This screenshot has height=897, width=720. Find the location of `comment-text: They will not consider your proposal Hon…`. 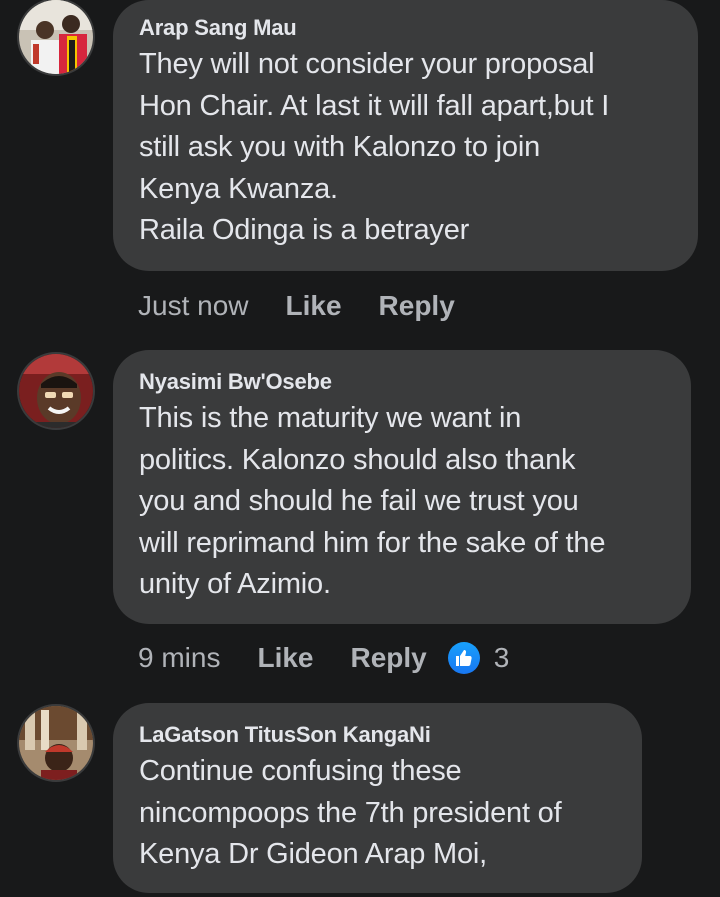

comment-text: They will not consider your proposal Hon… is located at coordinates (374, 147).